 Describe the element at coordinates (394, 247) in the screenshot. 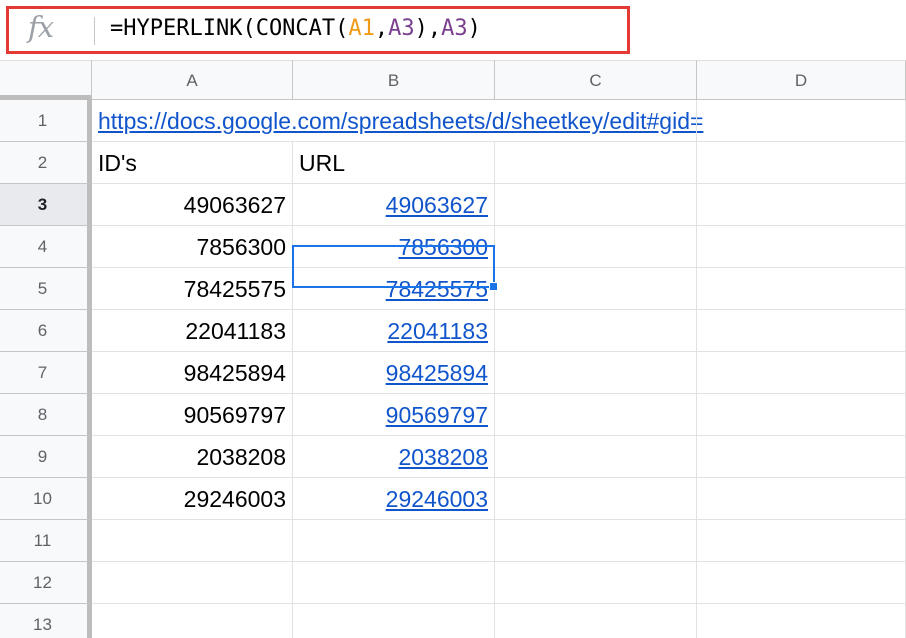

I see `cell-b4: 7856300` at that location.